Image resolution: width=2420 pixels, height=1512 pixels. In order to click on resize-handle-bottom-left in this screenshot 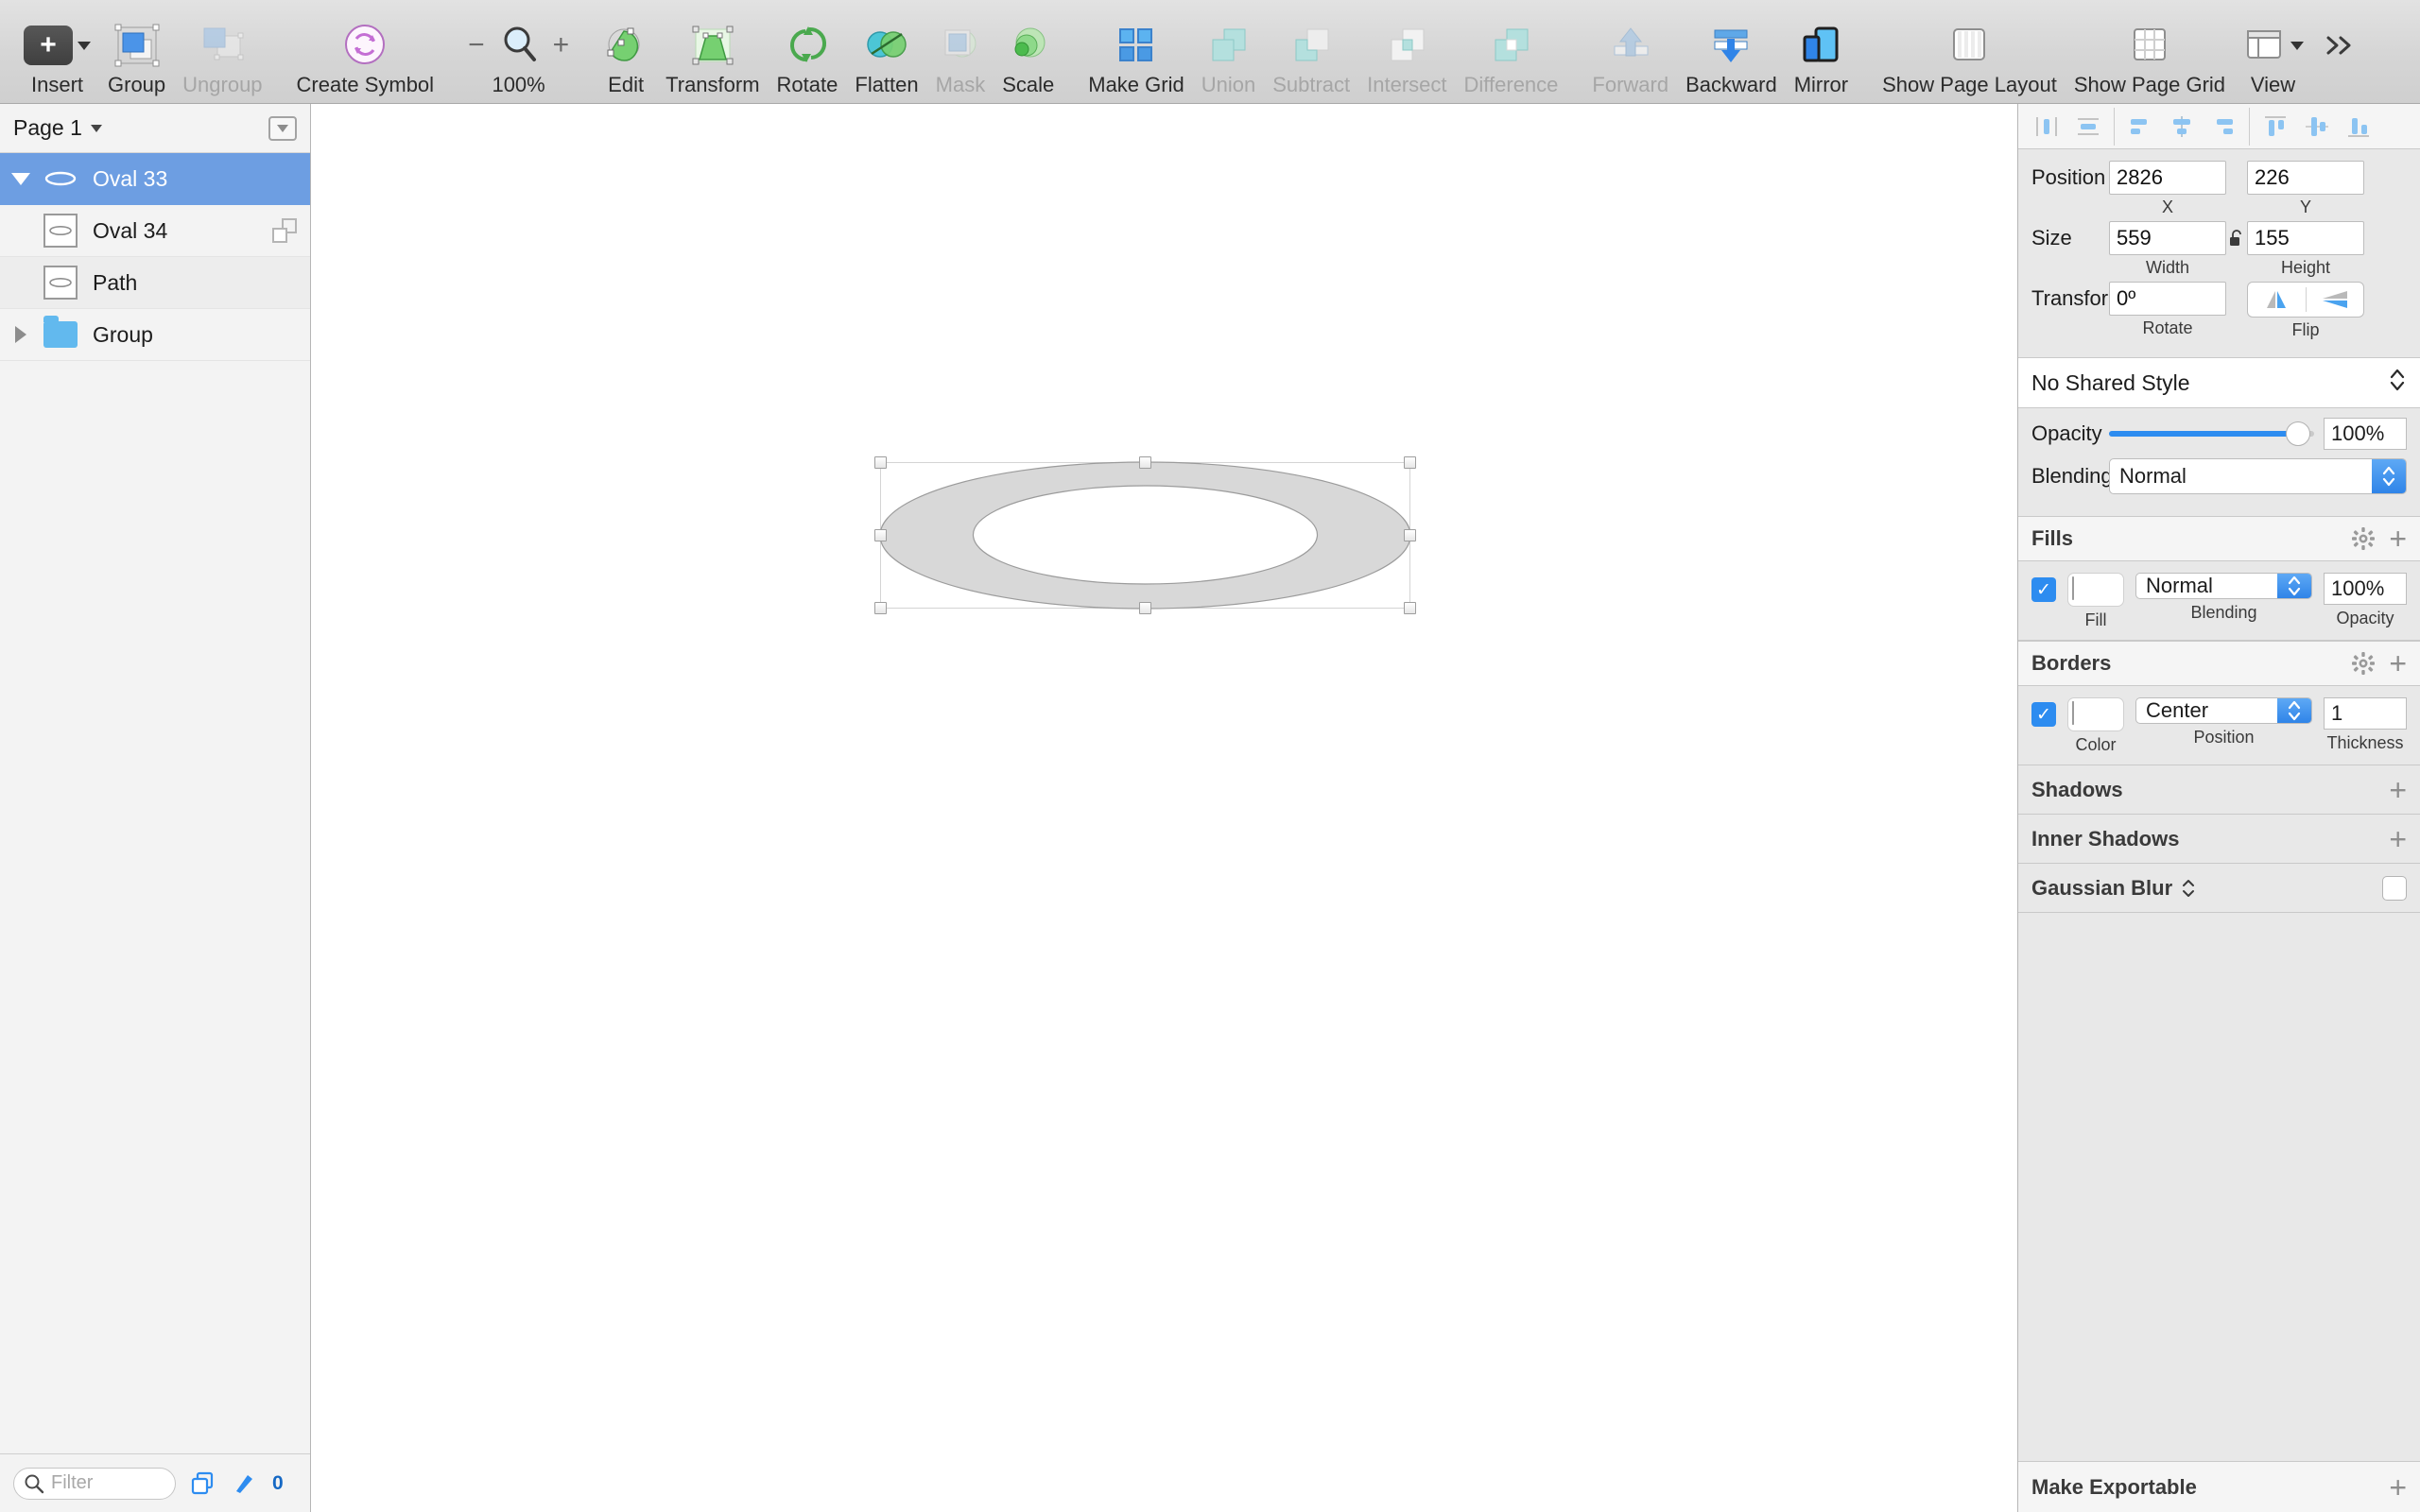, I will do `click(881, 608)`.